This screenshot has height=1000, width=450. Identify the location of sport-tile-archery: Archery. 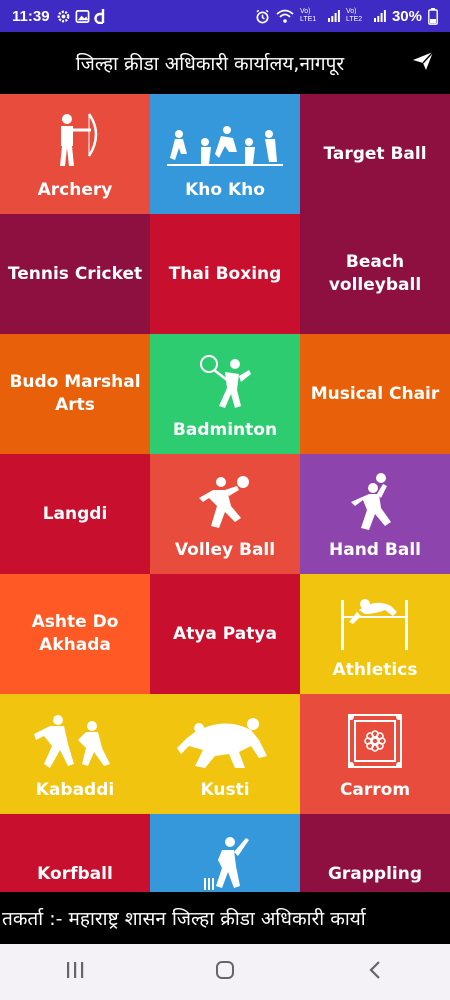
(75, 154).